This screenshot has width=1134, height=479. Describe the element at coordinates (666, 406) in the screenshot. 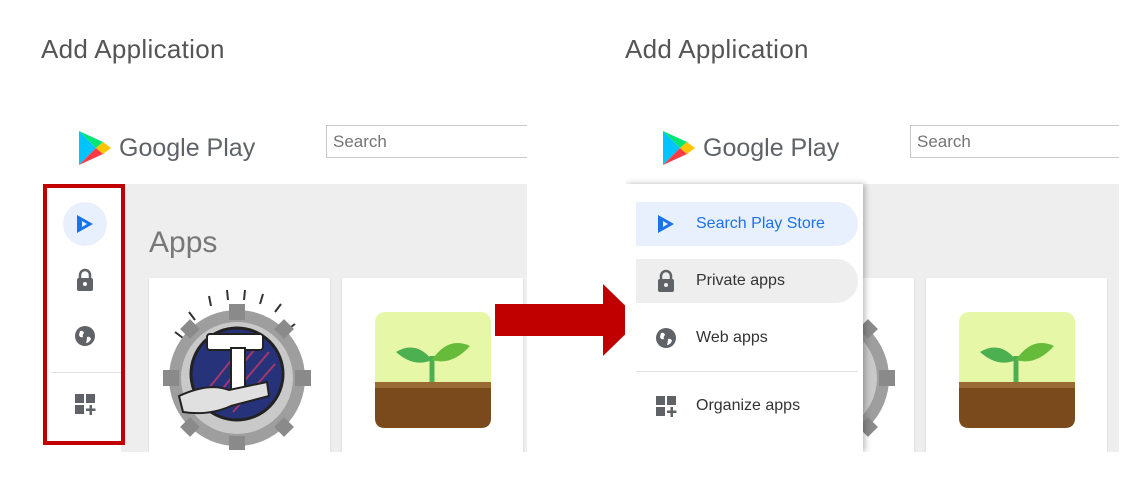

I see `organize-apps-icon` at that location.